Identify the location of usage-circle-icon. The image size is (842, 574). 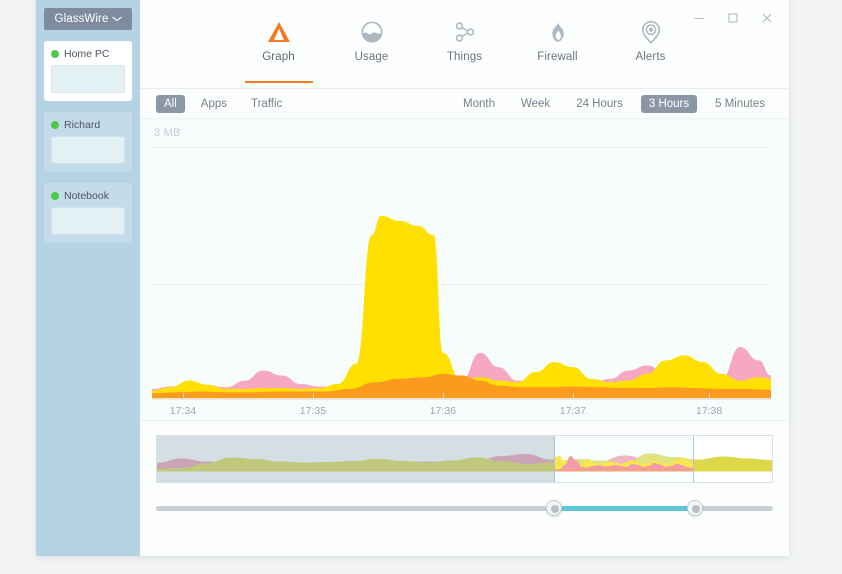
(372, 31).